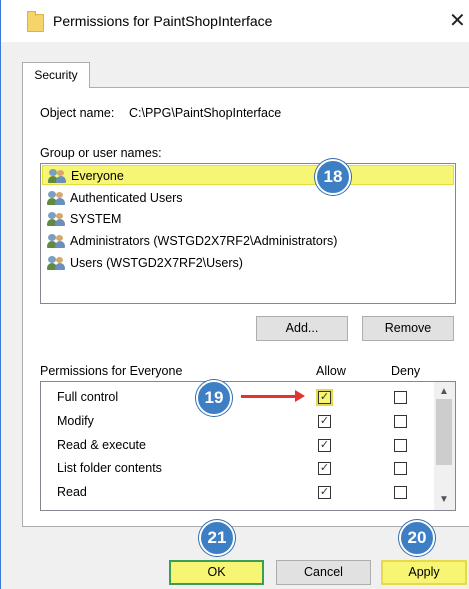 This screenshot has width=469, height=589. What do you see at coordinates (268, 396) in the screenshot?
I see `callout-arrow` at bounding box center [268, 396].